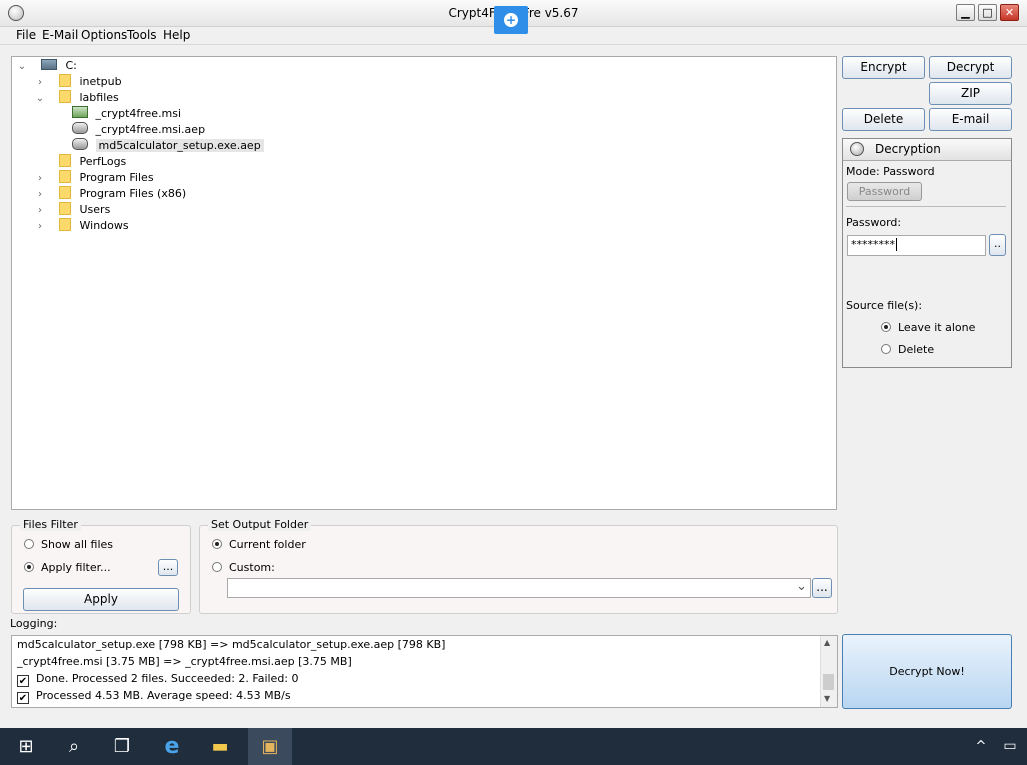  I want to click on decryption-title: Decryption, so click(908, 149).